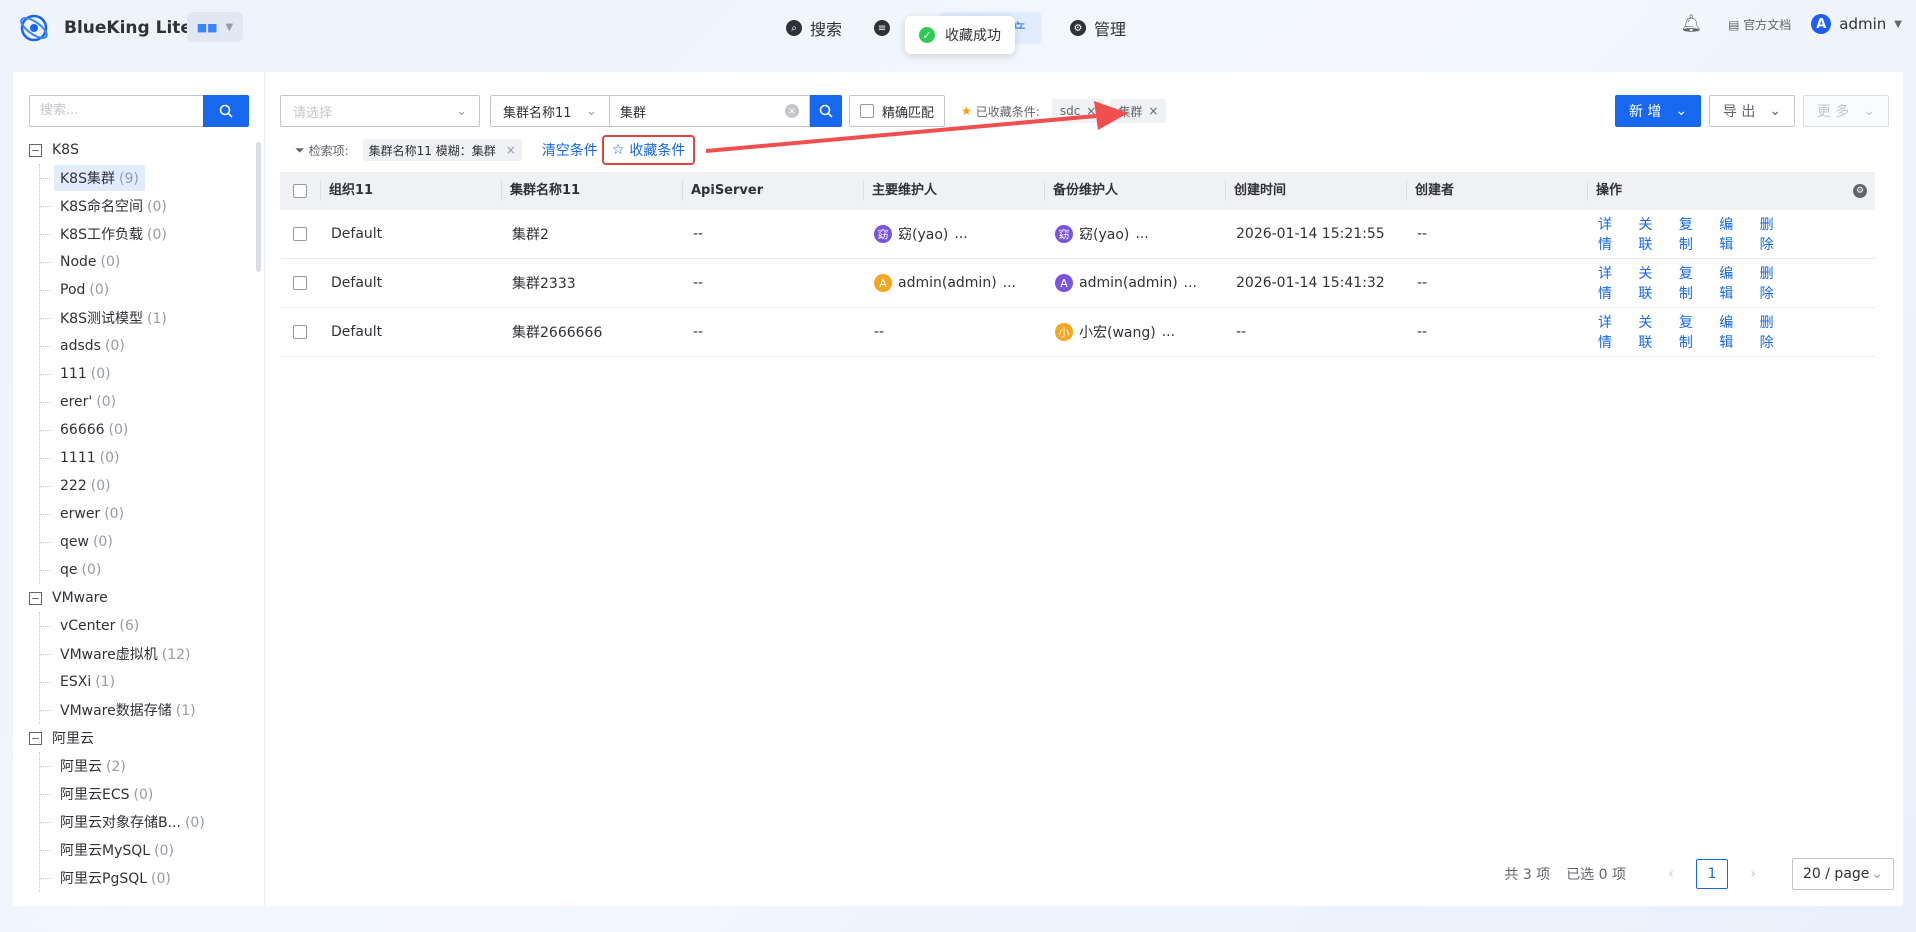 Image resolution: width=1916 pixels, height=932 pixels. I want to click on tree-item: K8S集群 (9), so click(147, 178).